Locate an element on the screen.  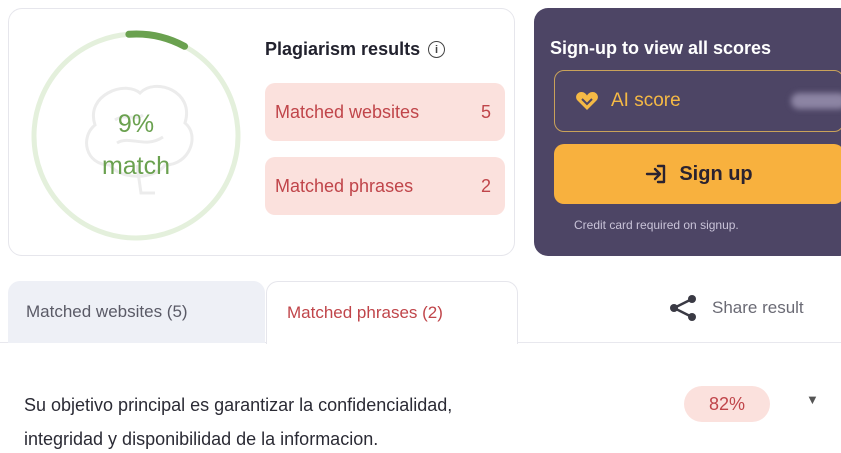
matched-websites-label: Matched websites is located at coordinates (347, 111).